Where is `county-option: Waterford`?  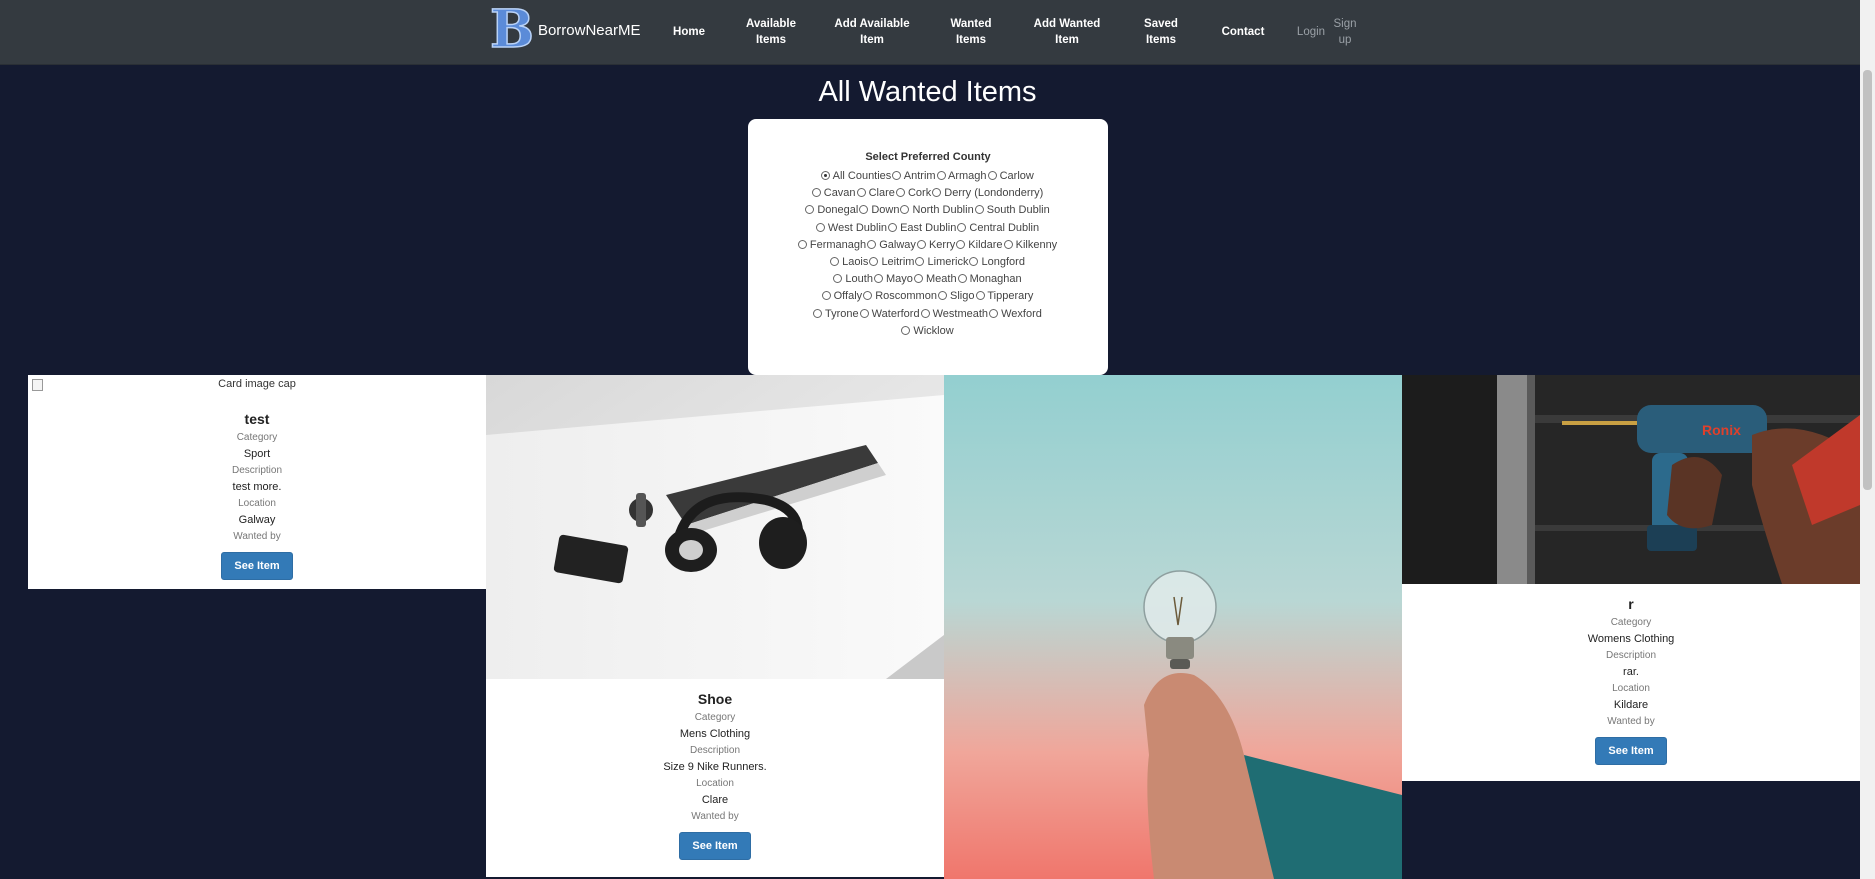
county-option: Waterford is located at coordinates (889, 313).